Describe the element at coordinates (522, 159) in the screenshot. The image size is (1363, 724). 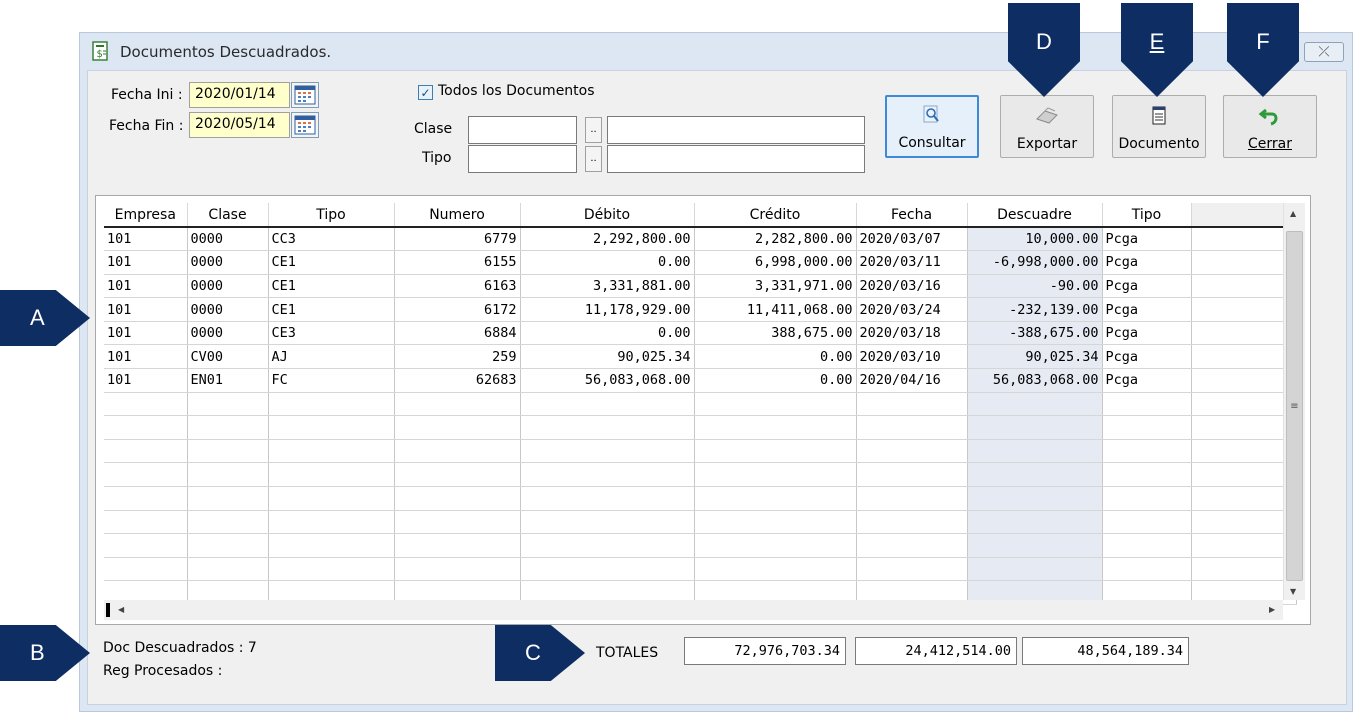
I see `tipo-code-input` at that location.